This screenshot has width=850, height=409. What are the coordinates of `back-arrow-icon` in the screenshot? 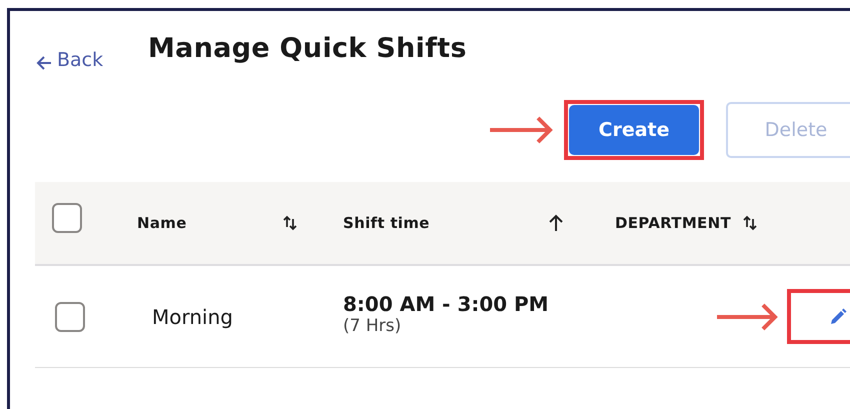 It's located at (44, 63).